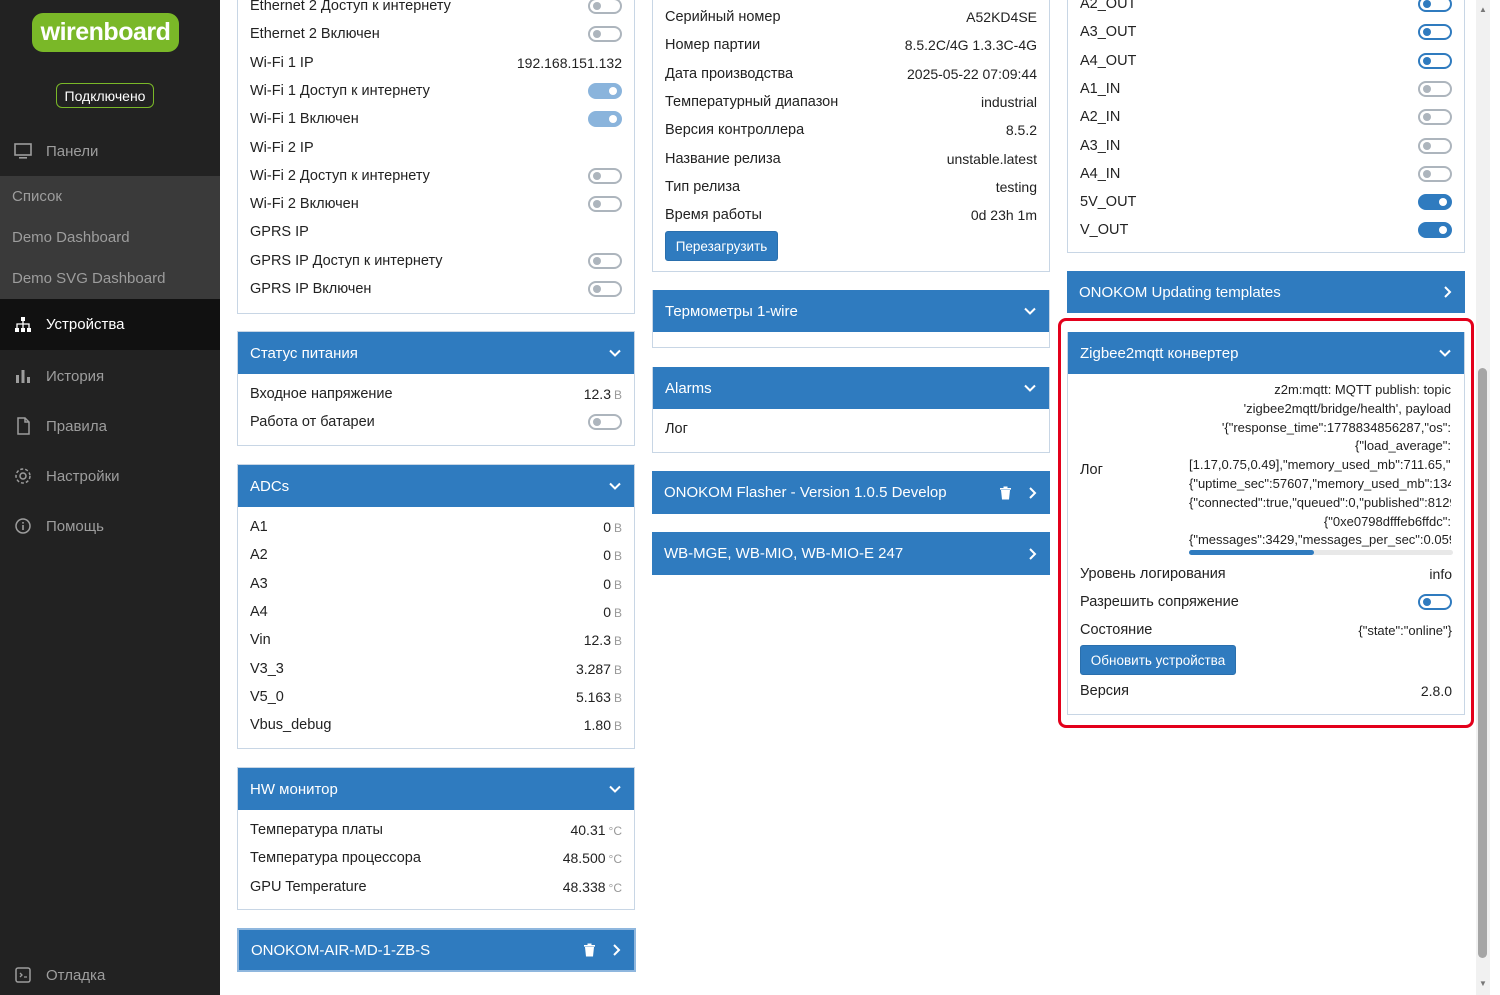 The height and width of the screenshot is (995, 1500). What do you see at coordinates (1405, 630) in the screenshot?
I see `state-value: {"state":"online"}` at bounding box center [1405, 630].